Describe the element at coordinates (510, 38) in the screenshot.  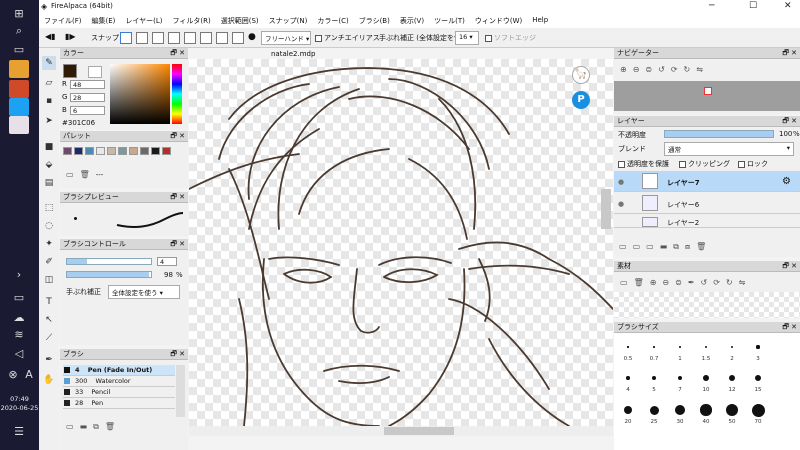
I see `soft-edge-checkbox: ソフトエッジ` at that location.